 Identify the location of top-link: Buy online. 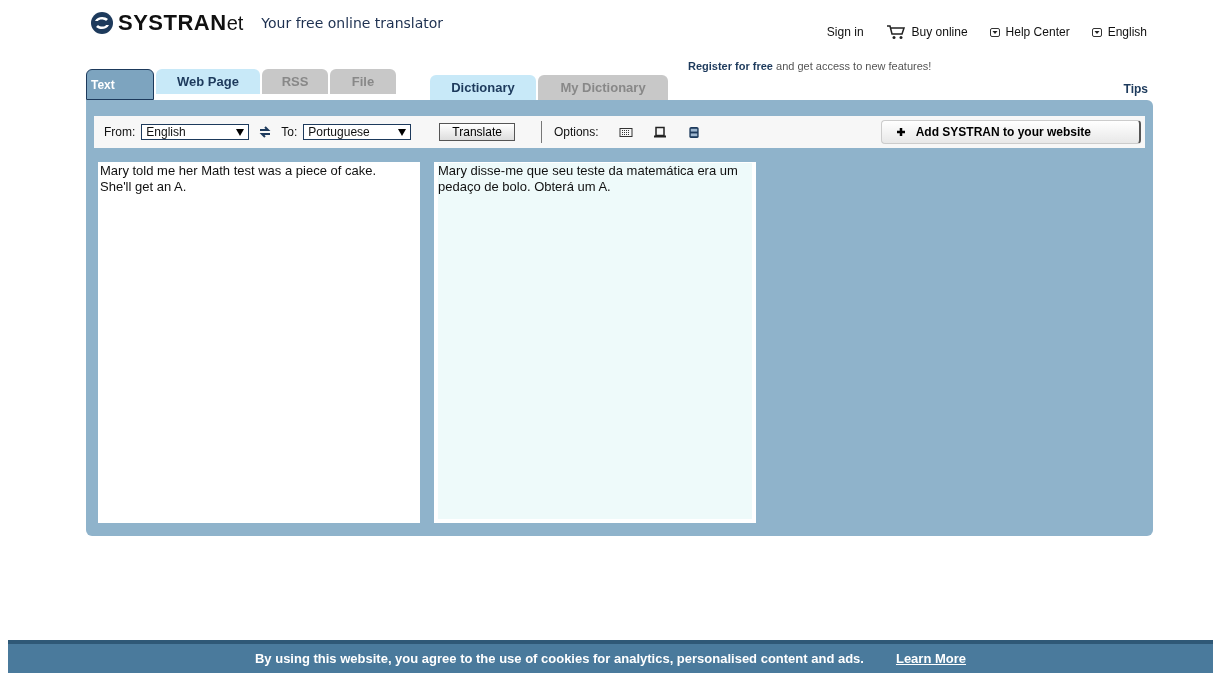
(926, 32).